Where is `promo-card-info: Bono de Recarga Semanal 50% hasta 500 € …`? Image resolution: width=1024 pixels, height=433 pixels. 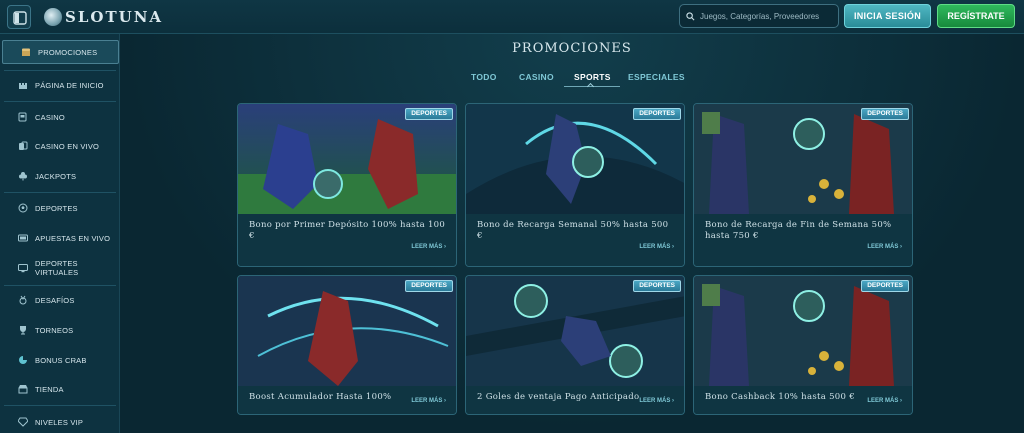 promo-card-info: Bono de Recarga Semanal 50% hasta 500 € … is located at coordinates (575, 240).